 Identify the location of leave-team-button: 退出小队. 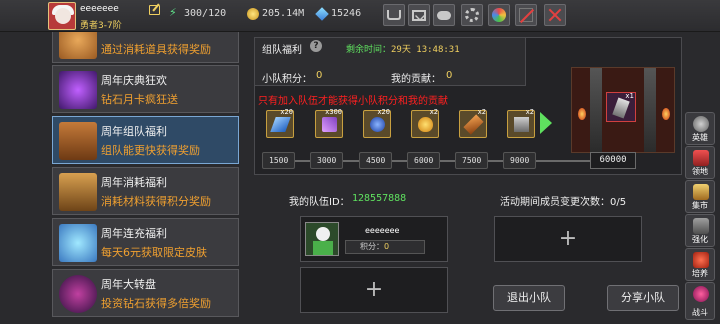
(529, 298).